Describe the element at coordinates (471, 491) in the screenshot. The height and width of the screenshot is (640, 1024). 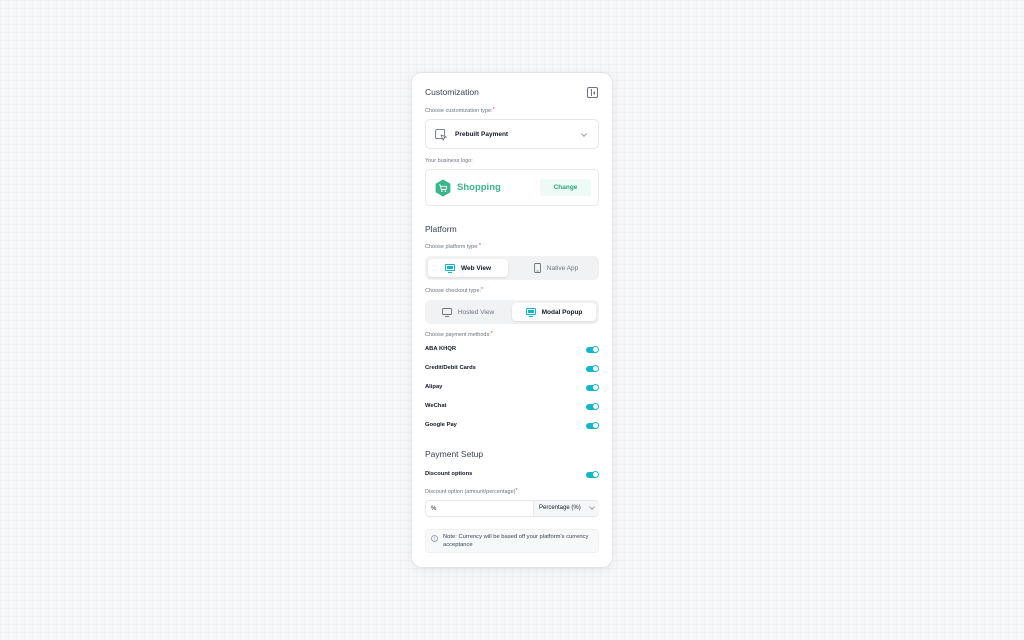
I see `discount-option-label: Discount option (amount/percentage)*` at that location.